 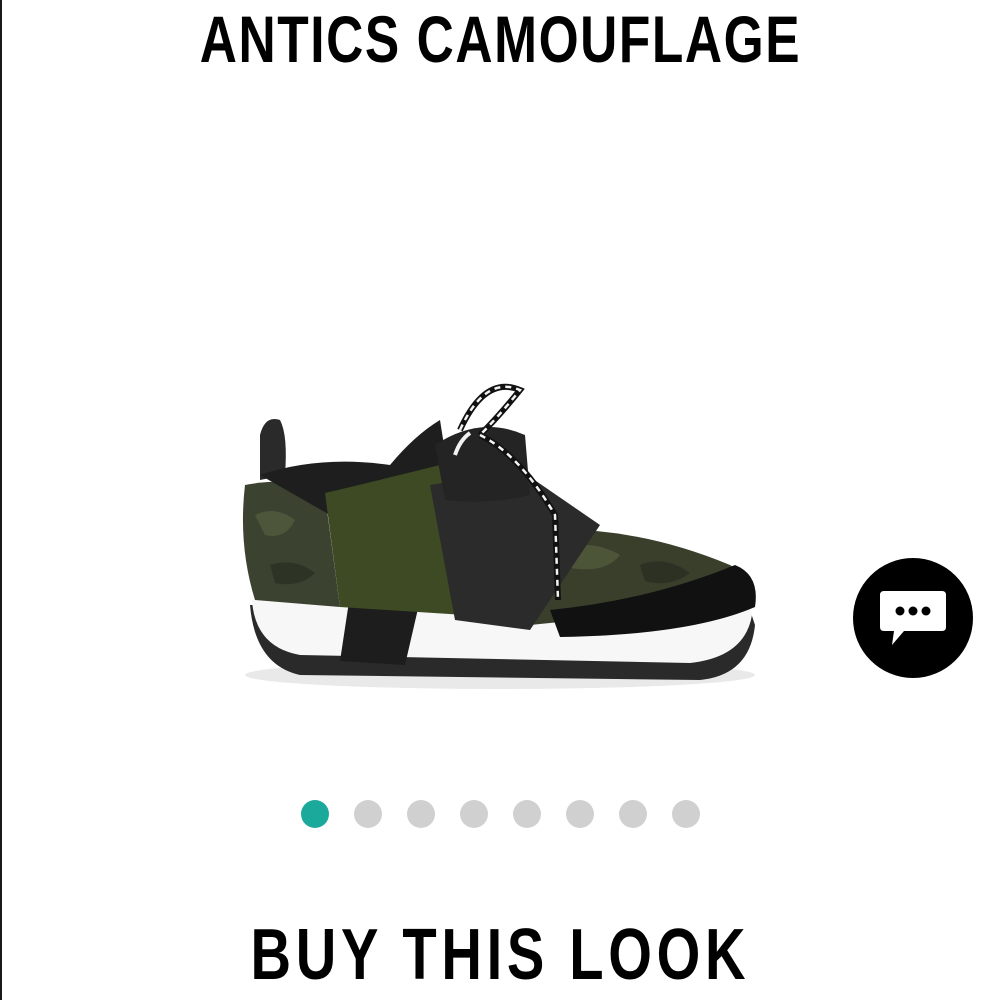 I want to click on product-title: ANTICS CAMOUFLAGE, so click(x=500, y=39).